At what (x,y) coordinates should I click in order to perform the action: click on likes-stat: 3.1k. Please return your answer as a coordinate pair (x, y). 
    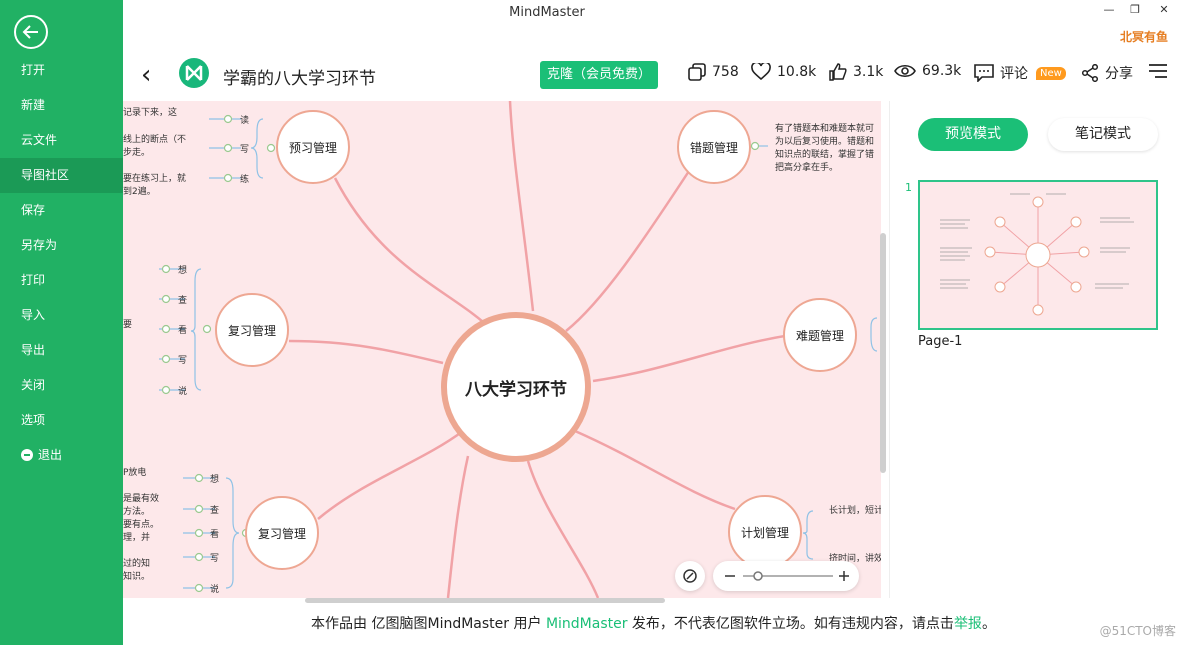
    Looking at the image, I should click on (856, 72).